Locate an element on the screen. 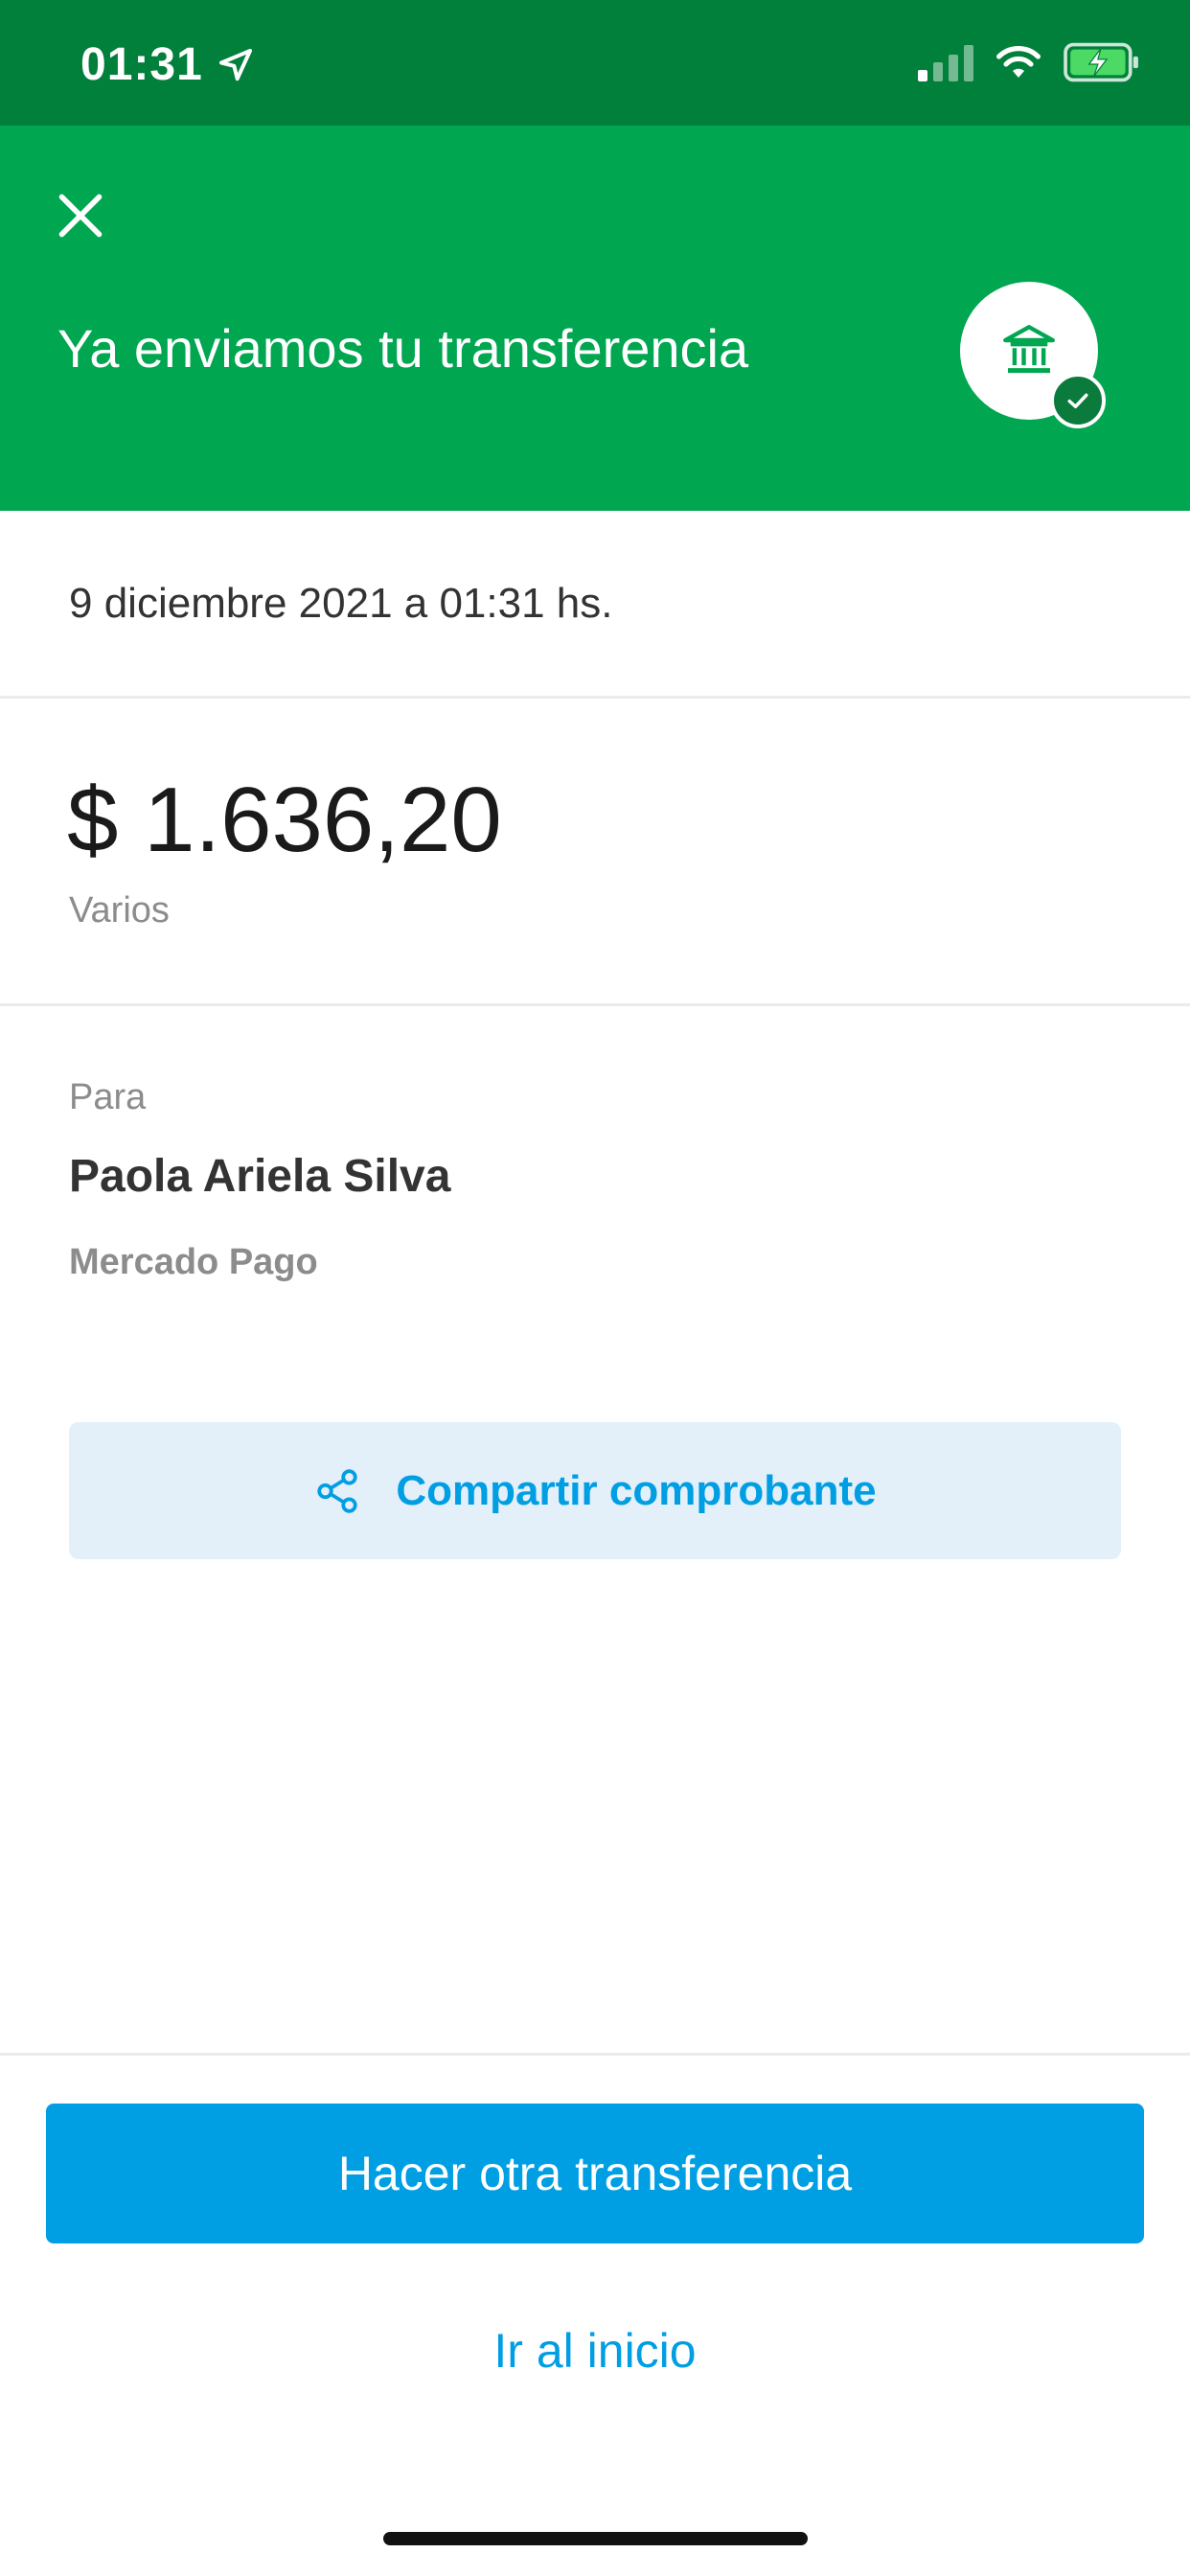 This screenshot has height=2576, width=1190. success-check-badge is located at coordinates (1078, 400).